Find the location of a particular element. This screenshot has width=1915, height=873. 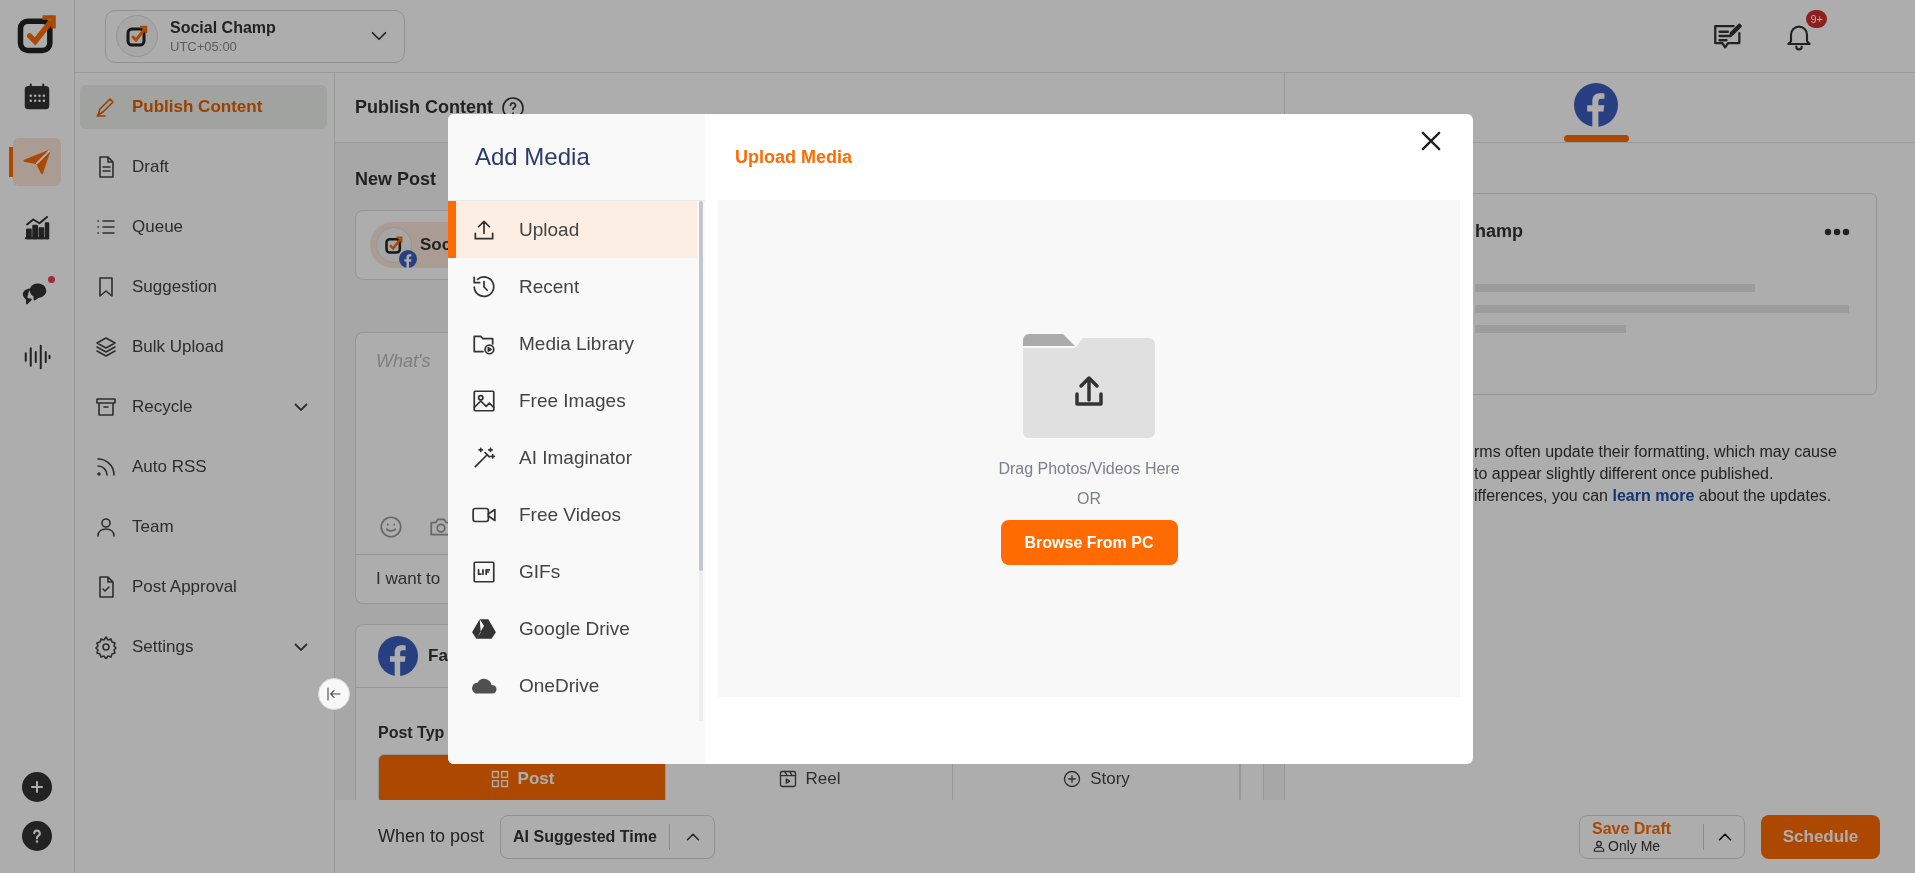

media-source-item: Free Images is located at coordinates (572, 400).